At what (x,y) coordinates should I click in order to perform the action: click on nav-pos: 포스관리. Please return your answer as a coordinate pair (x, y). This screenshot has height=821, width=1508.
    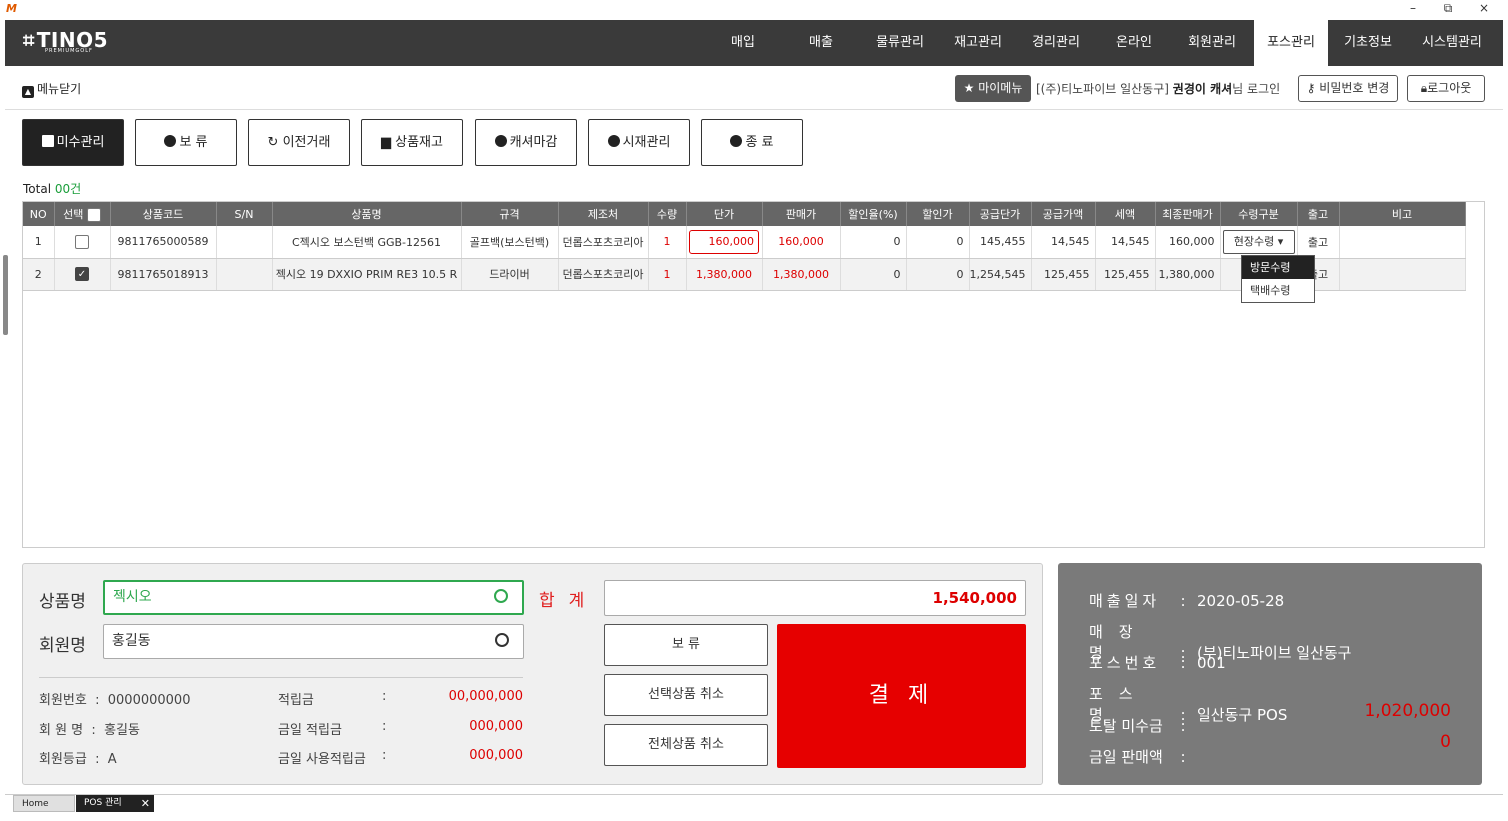
    Looking at the image, I should click on (1291, 43).